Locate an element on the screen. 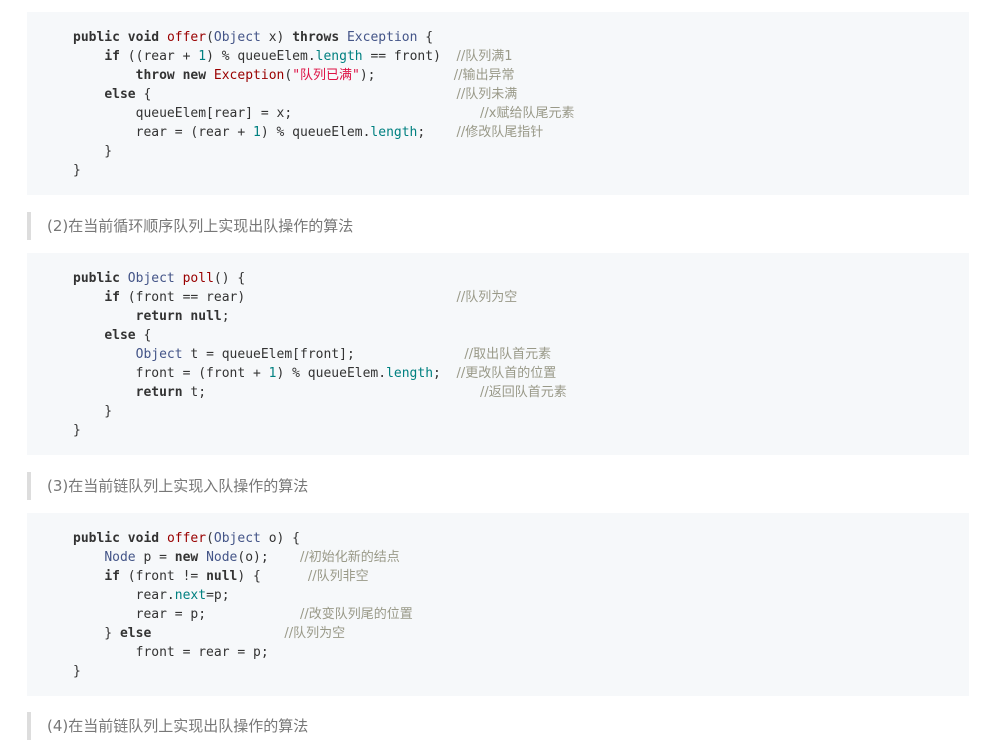 Image resolution: width=996 pixels, height=740 pixels. code-line: if (front == rear) //队列为空 is located at coordinates (320, 297).